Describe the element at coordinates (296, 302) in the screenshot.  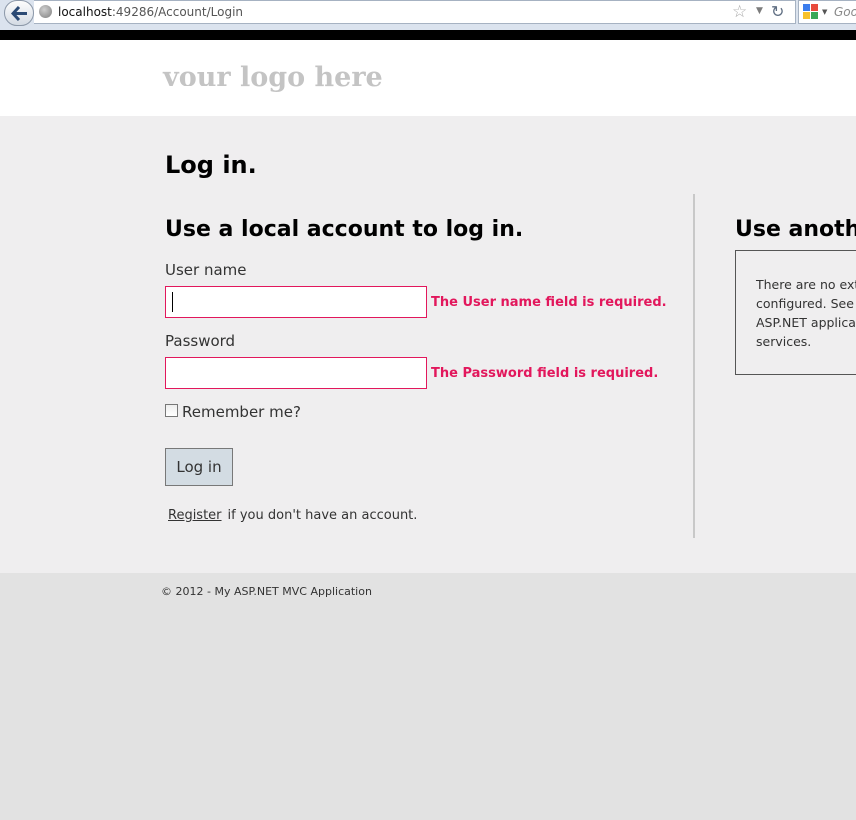
I see `username-input` at that location.